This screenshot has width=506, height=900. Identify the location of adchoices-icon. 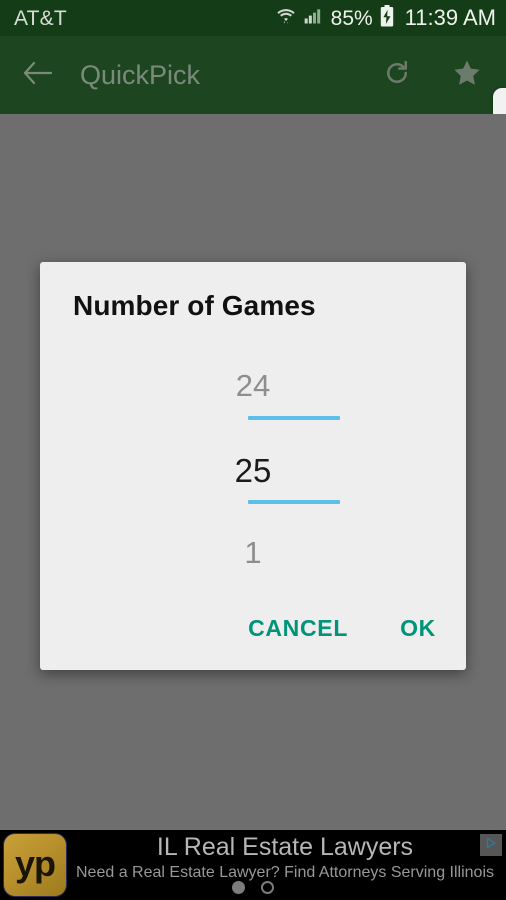
(491, 845).